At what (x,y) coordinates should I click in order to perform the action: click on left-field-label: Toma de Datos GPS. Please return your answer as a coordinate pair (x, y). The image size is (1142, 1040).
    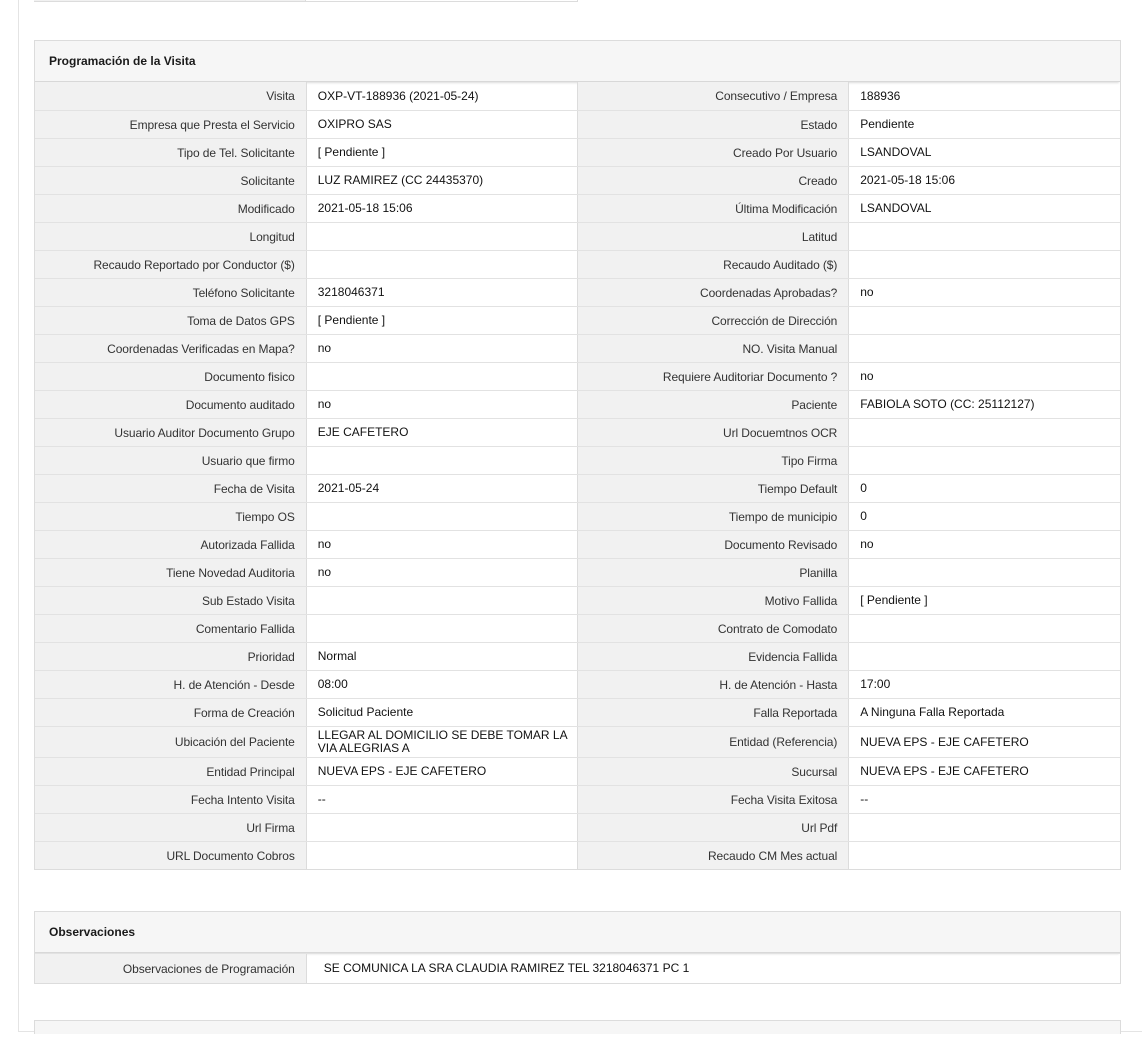
    Looking at the image, I should click on (171, 320).